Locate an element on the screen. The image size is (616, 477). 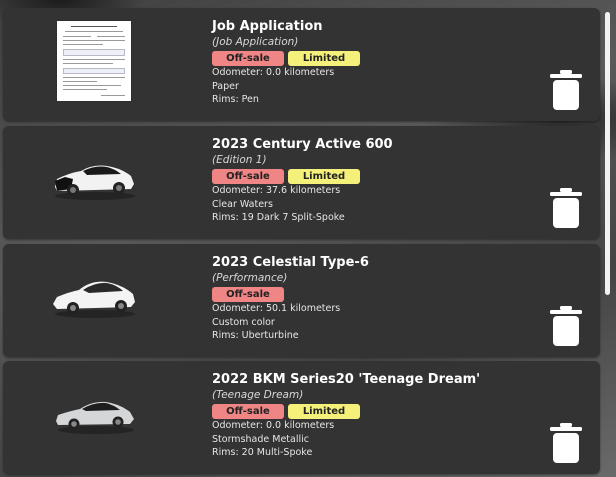
document-icon is located at coordinates (94, 61).